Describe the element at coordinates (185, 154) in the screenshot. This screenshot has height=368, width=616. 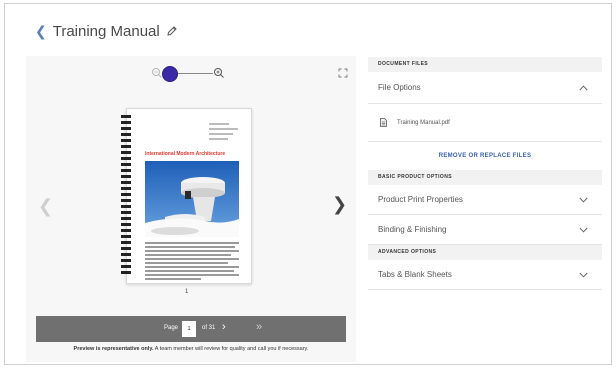
I see `document-heading: International Modern Architecture` at that location.